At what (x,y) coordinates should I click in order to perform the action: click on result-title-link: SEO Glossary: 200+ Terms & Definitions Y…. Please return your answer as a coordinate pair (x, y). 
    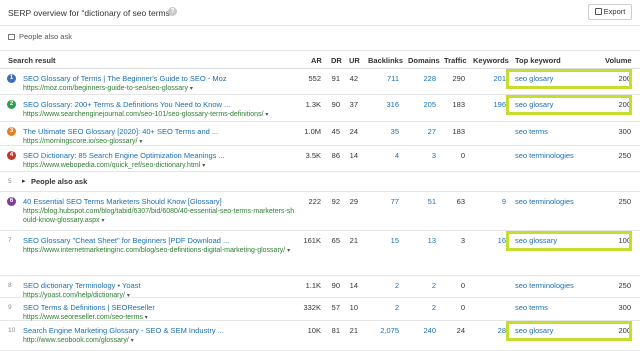
    Looking at the image, I should click on (126, 104).